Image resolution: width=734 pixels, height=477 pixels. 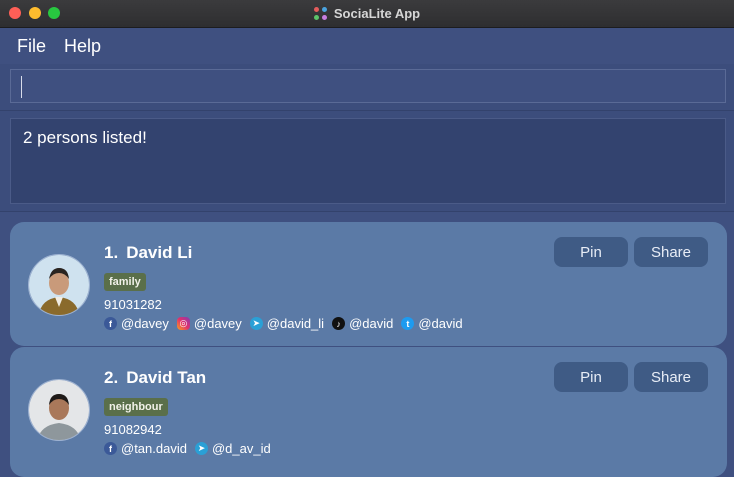 What do you see at coordinates (31, 46) in the screenshot?
I see `menu-file: File` at bounding box center [31, 46].